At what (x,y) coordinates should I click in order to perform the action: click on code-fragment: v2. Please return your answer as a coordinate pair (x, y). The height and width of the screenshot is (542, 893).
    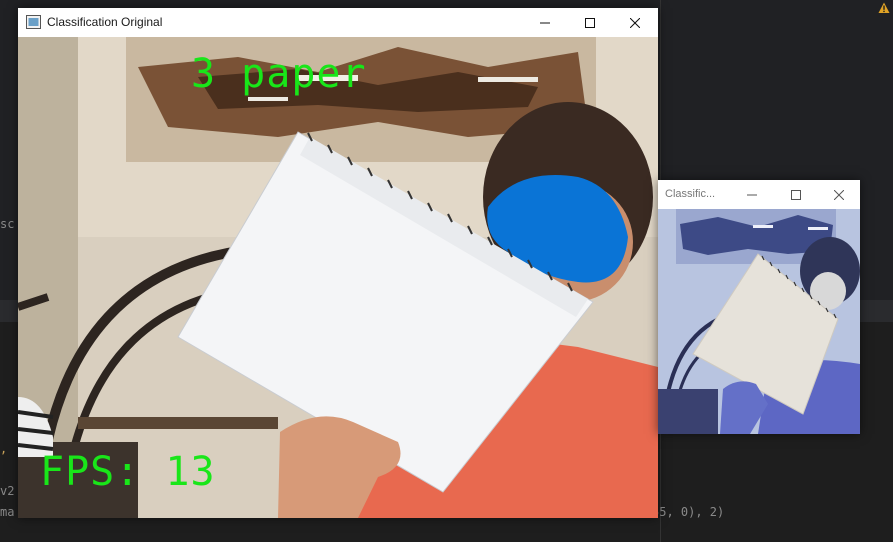
    Looking at the image, I should click on (7, 491).